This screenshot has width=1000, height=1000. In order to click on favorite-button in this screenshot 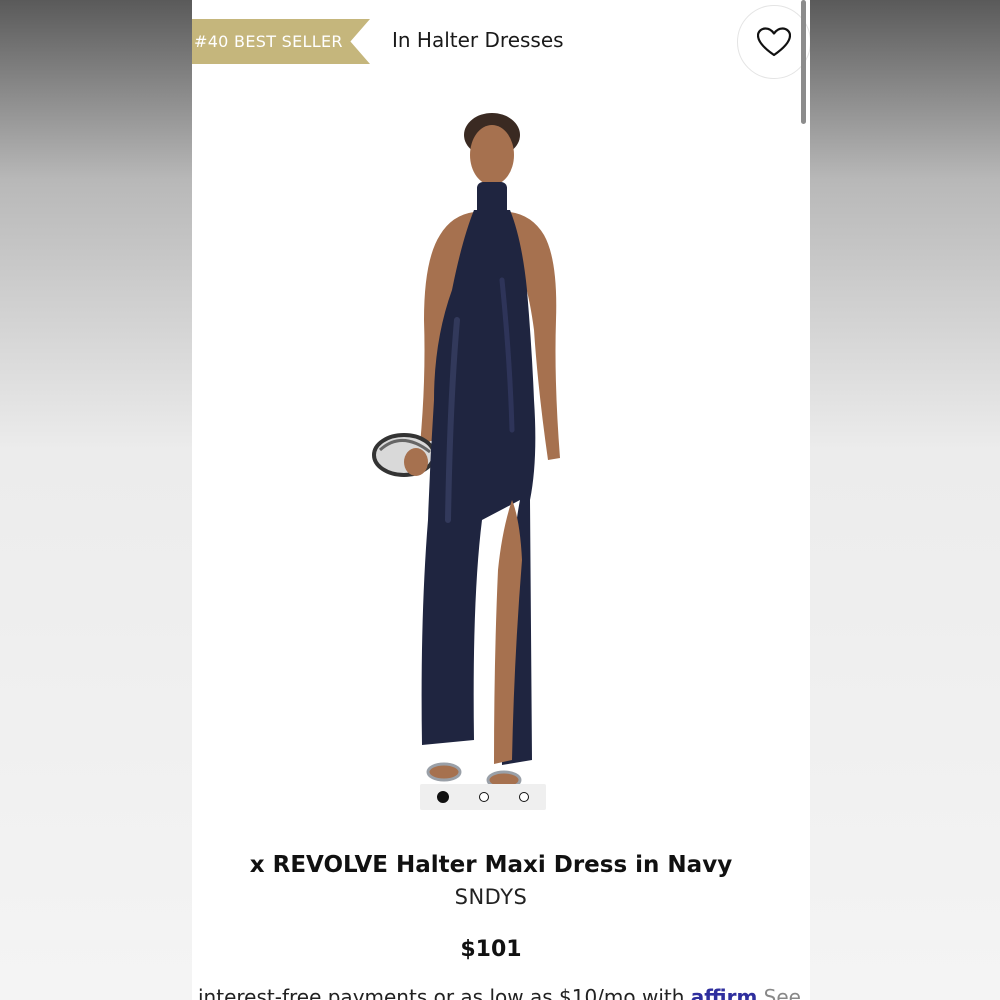, I will do `click(773, 42)`.